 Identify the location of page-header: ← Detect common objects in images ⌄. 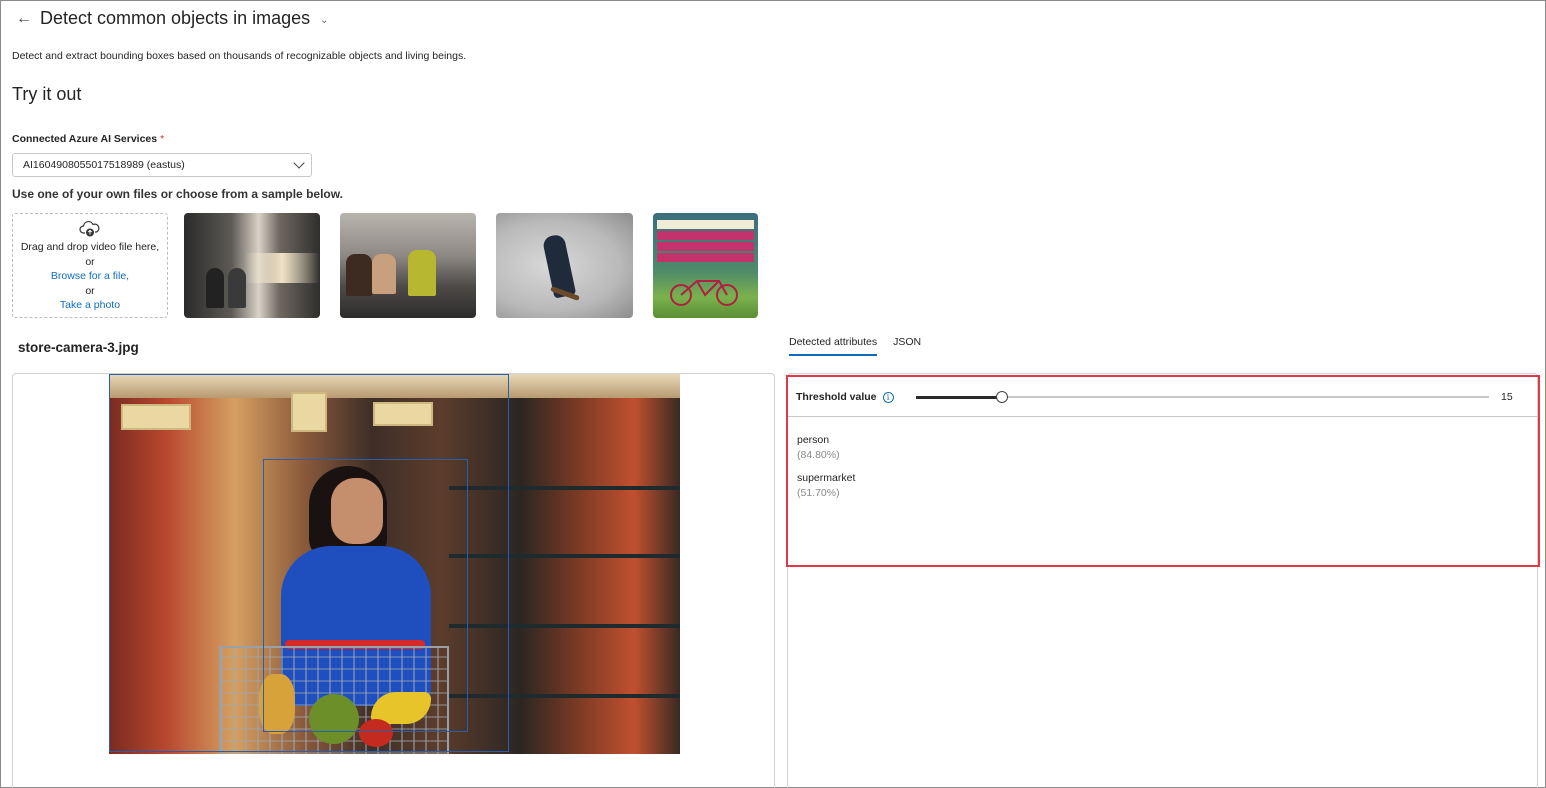
(172, 18).